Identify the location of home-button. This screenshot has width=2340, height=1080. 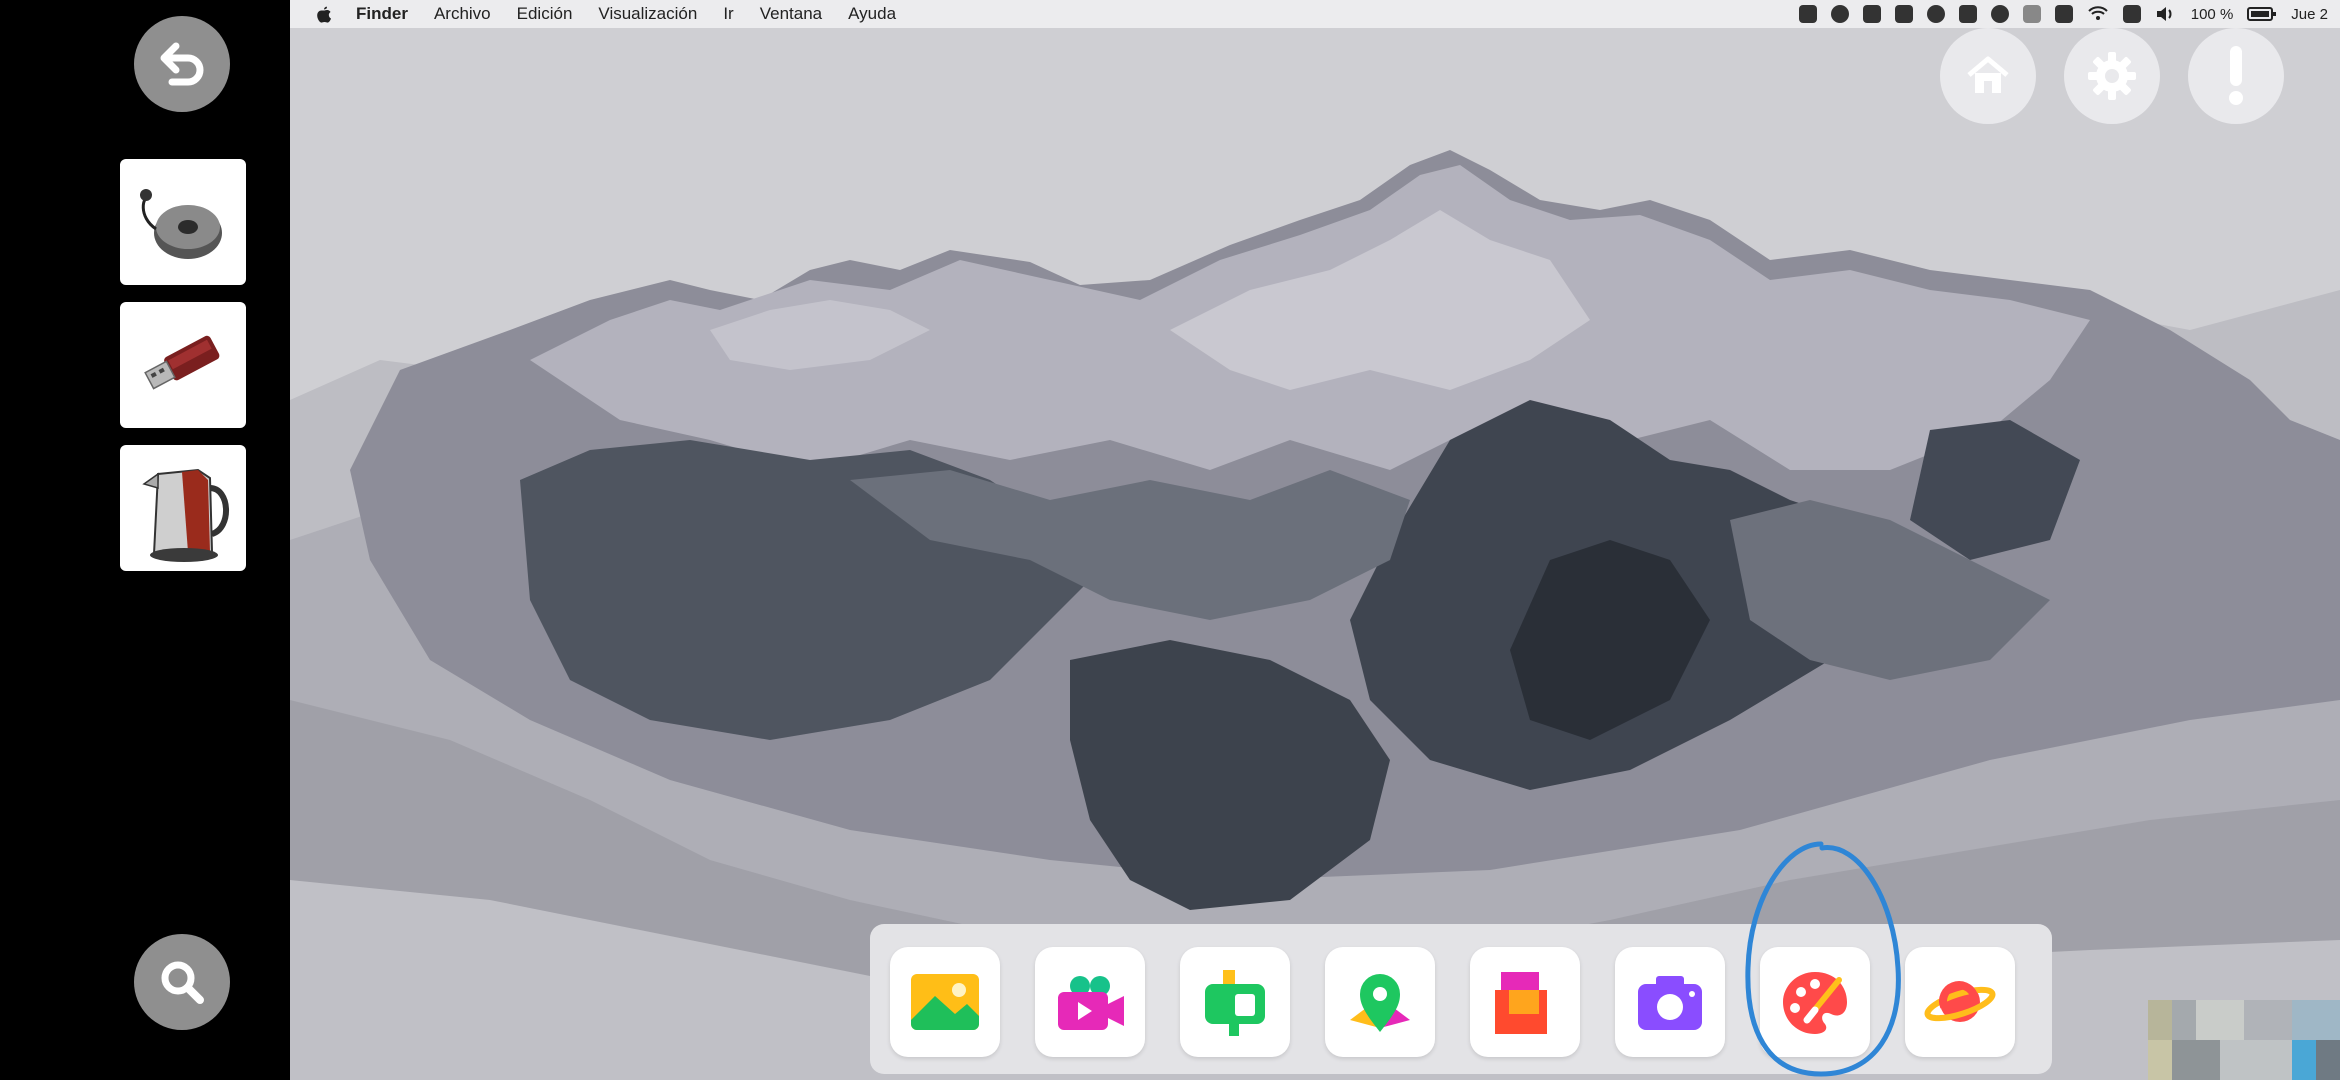
(1988, 76).